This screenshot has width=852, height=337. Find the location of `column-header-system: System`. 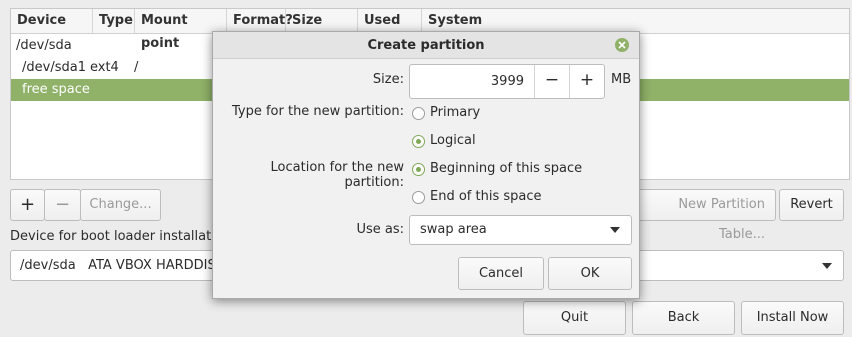

column-header-system: System is located at coordinates (635, 21).